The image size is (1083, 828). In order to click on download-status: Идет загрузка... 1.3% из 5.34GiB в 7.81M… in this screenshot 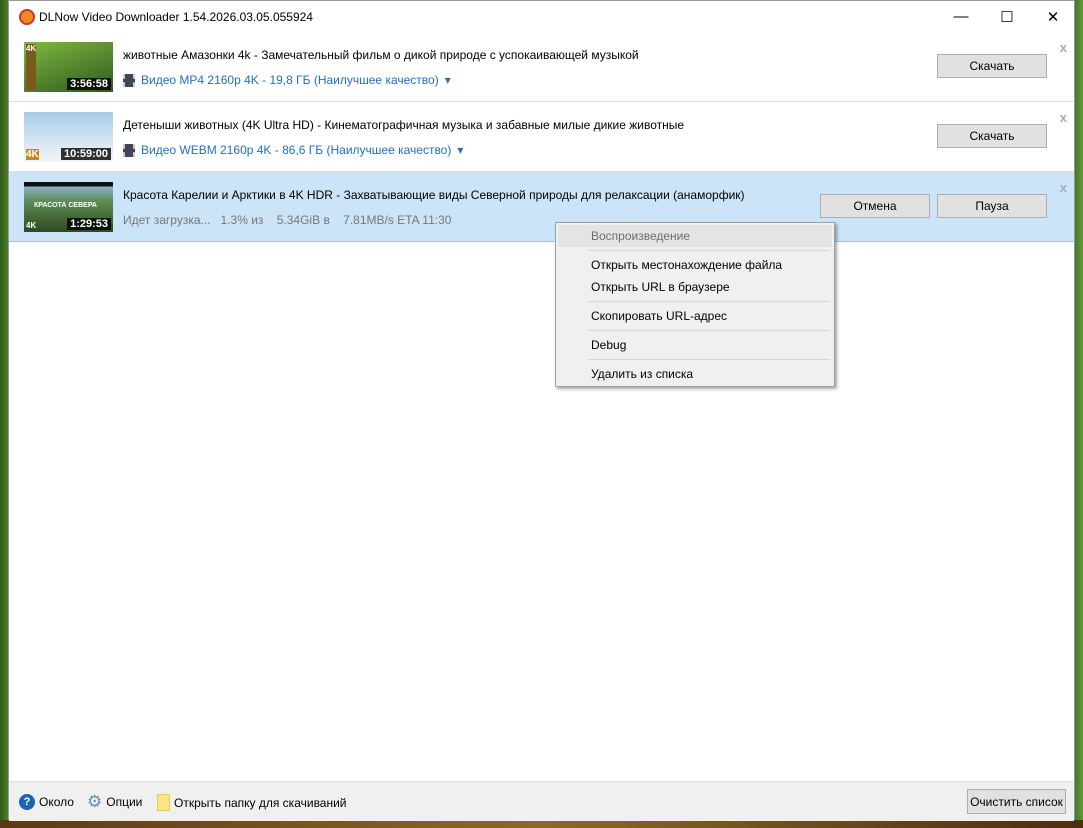, I will do `click(287, 220)`.